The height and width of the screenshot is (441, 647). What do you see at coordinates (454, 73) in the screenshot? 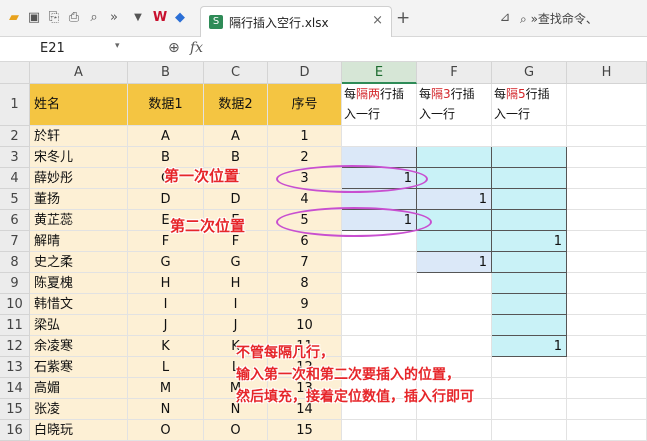
I see `column-header-f: F` at bounding box center [454, 73].